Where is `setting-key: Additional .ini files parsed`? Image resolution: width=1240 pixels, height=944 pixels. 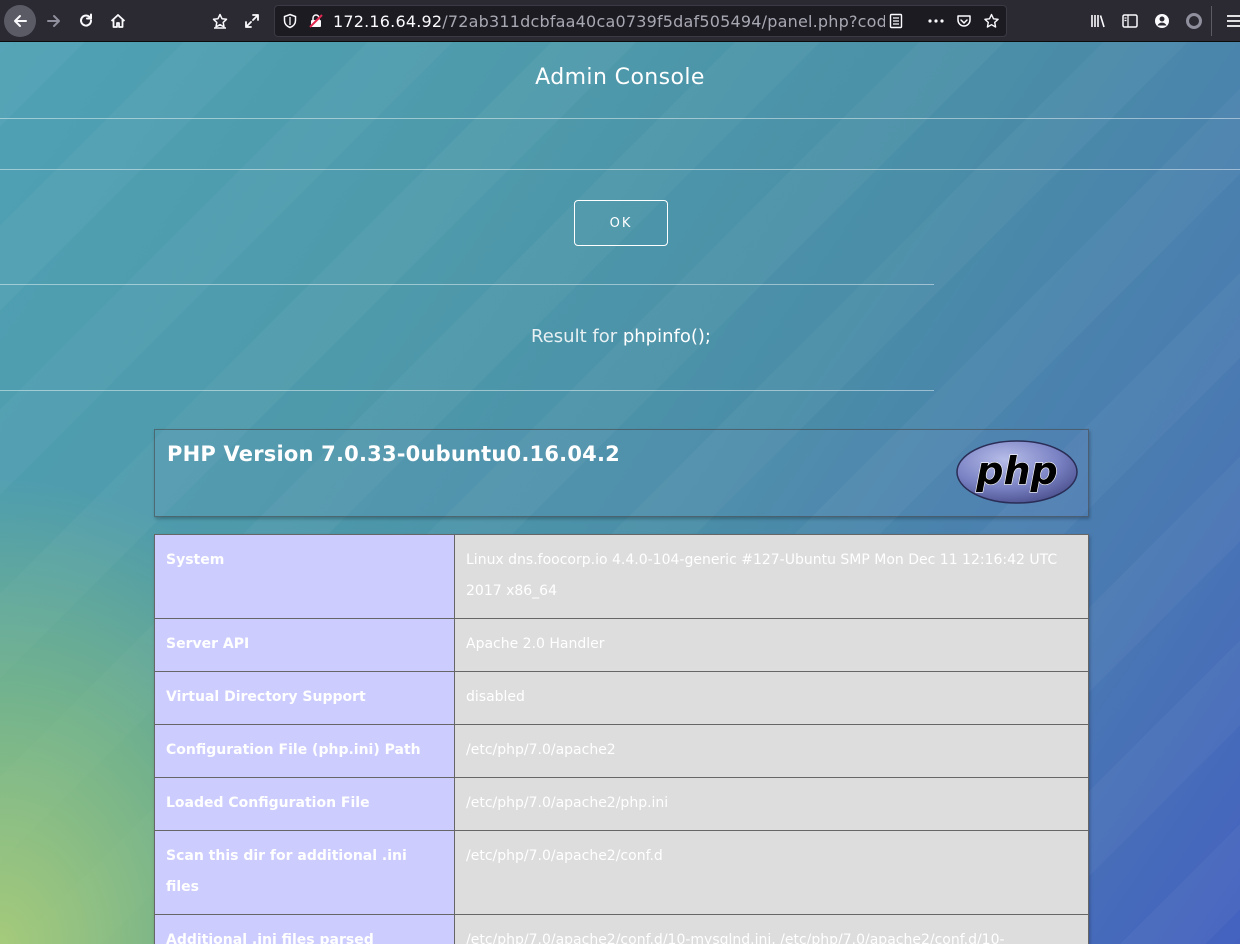
setting-key: Additional .ini files parsed is located at coordinates (304, 929).